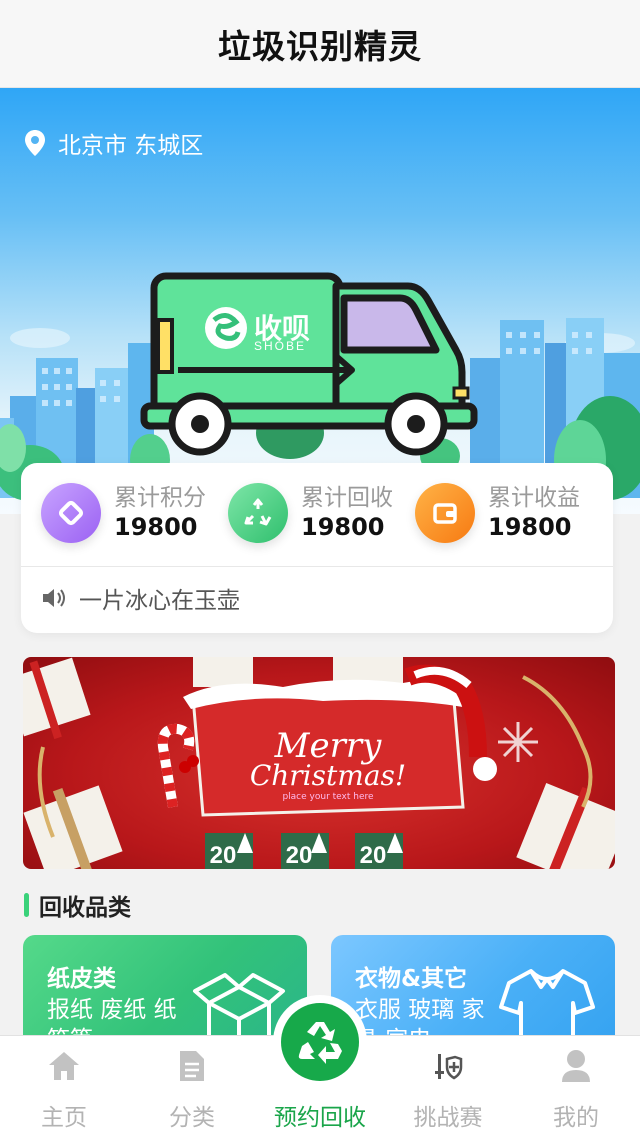  What do you see at coordinates (85, 908) in the screenshot?
I see `section-title: 回收品类` at bounding box center [85, 908].